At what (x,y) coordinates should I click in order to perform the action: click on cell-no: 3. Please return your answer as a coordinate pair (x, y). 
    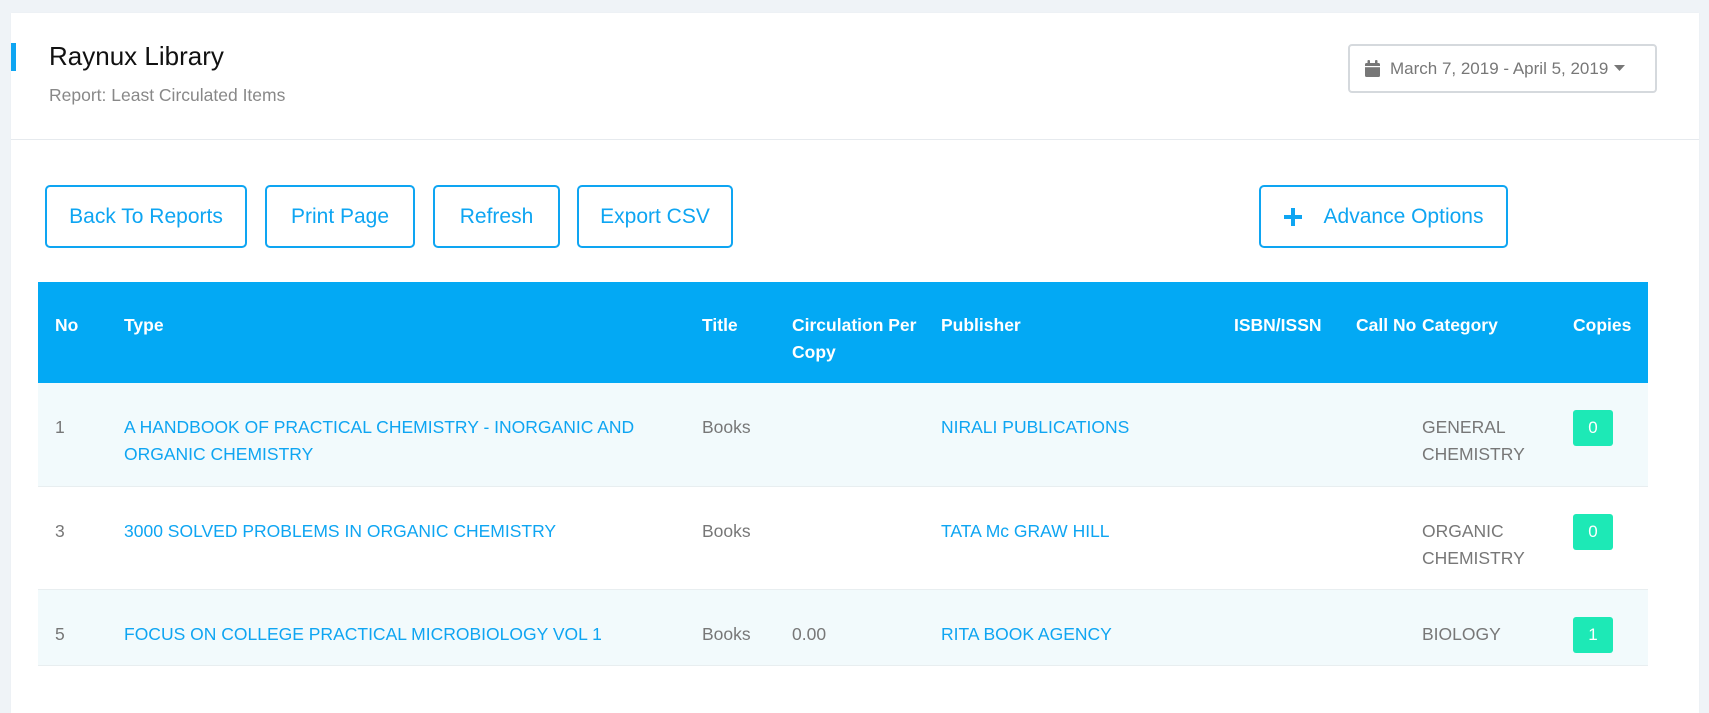
    Looking at the image, I should click on (81, 538).